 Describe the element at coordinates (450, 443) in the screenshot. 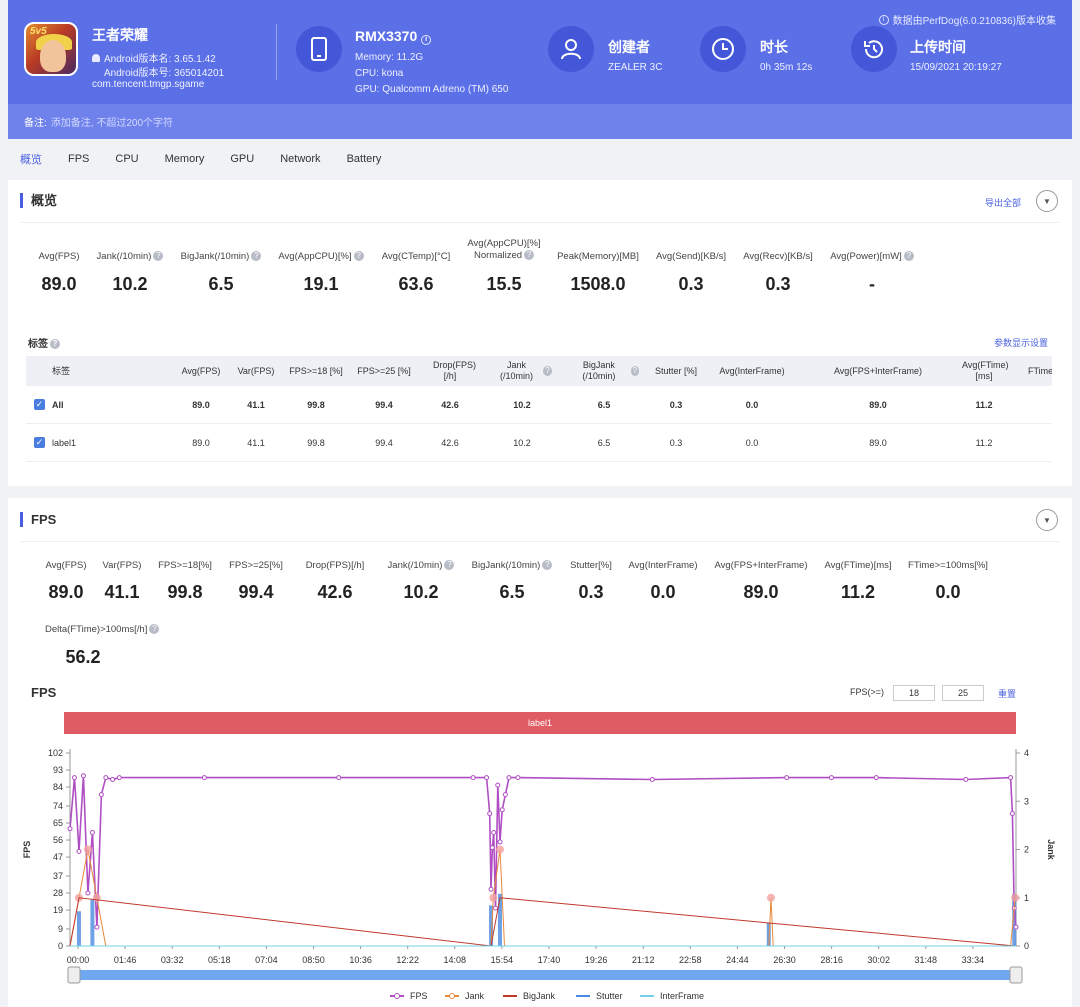

I see `table-cell: 42.6` at that location.